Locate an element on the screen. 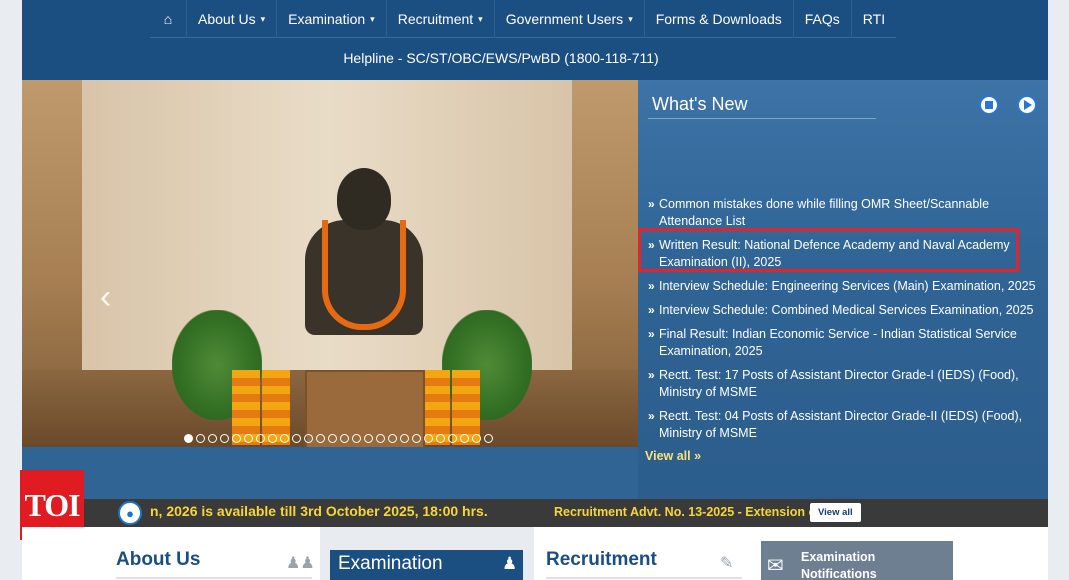 The width and height of the screenshot is (1069, 580). ticker-view-all-button: View all is located at coordinates (835, 512).